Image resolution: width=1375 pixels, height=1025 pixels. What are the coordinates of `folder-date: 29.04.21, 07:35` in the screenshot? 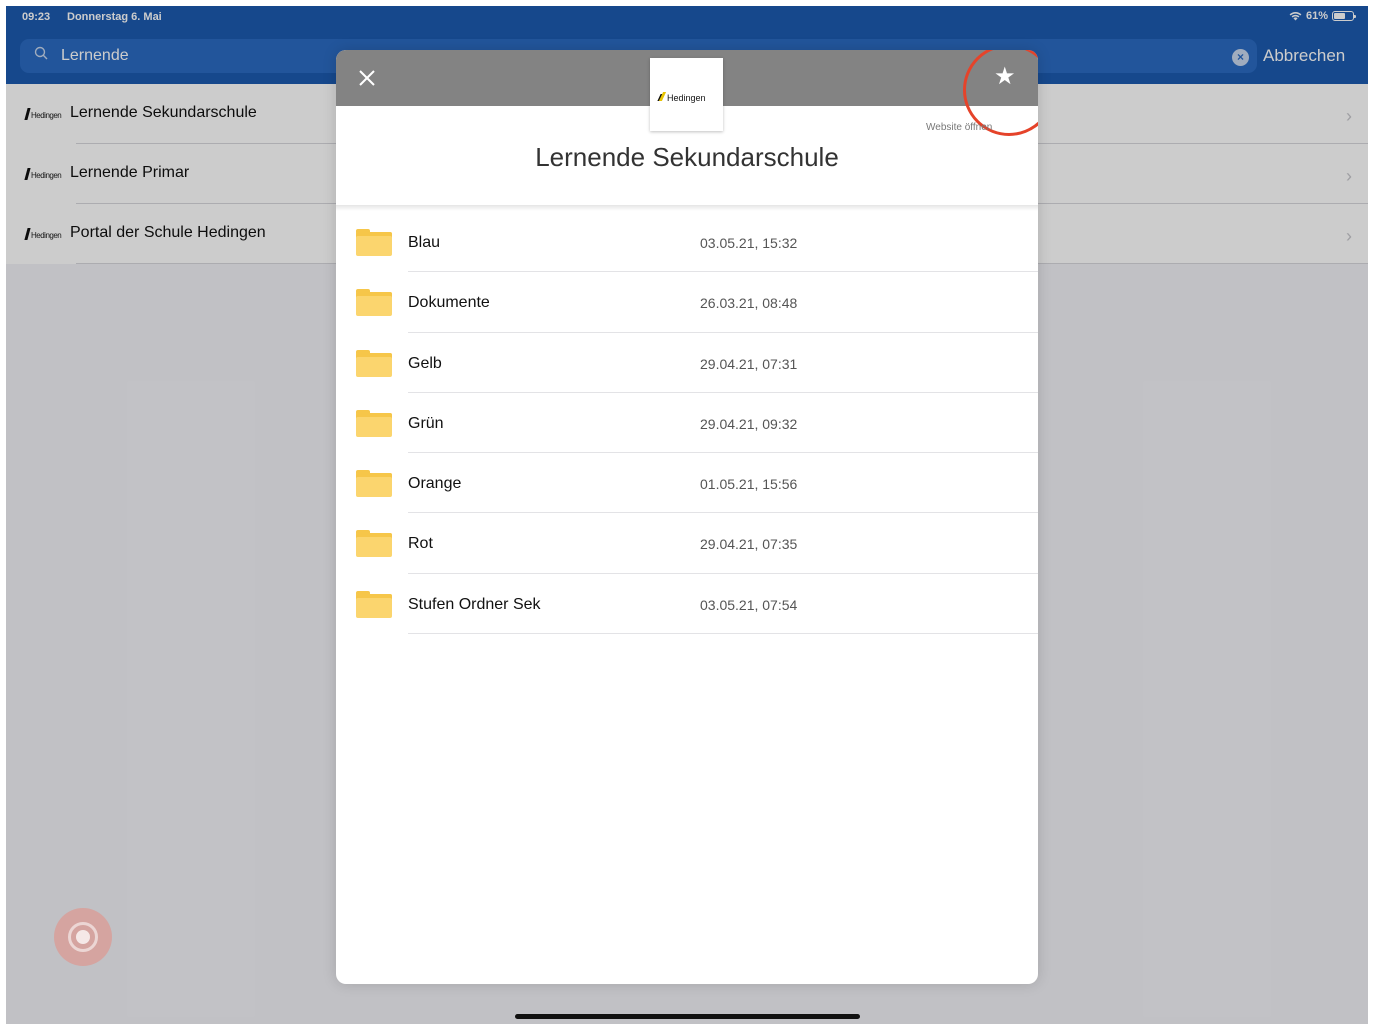 It's located at (749, 544).